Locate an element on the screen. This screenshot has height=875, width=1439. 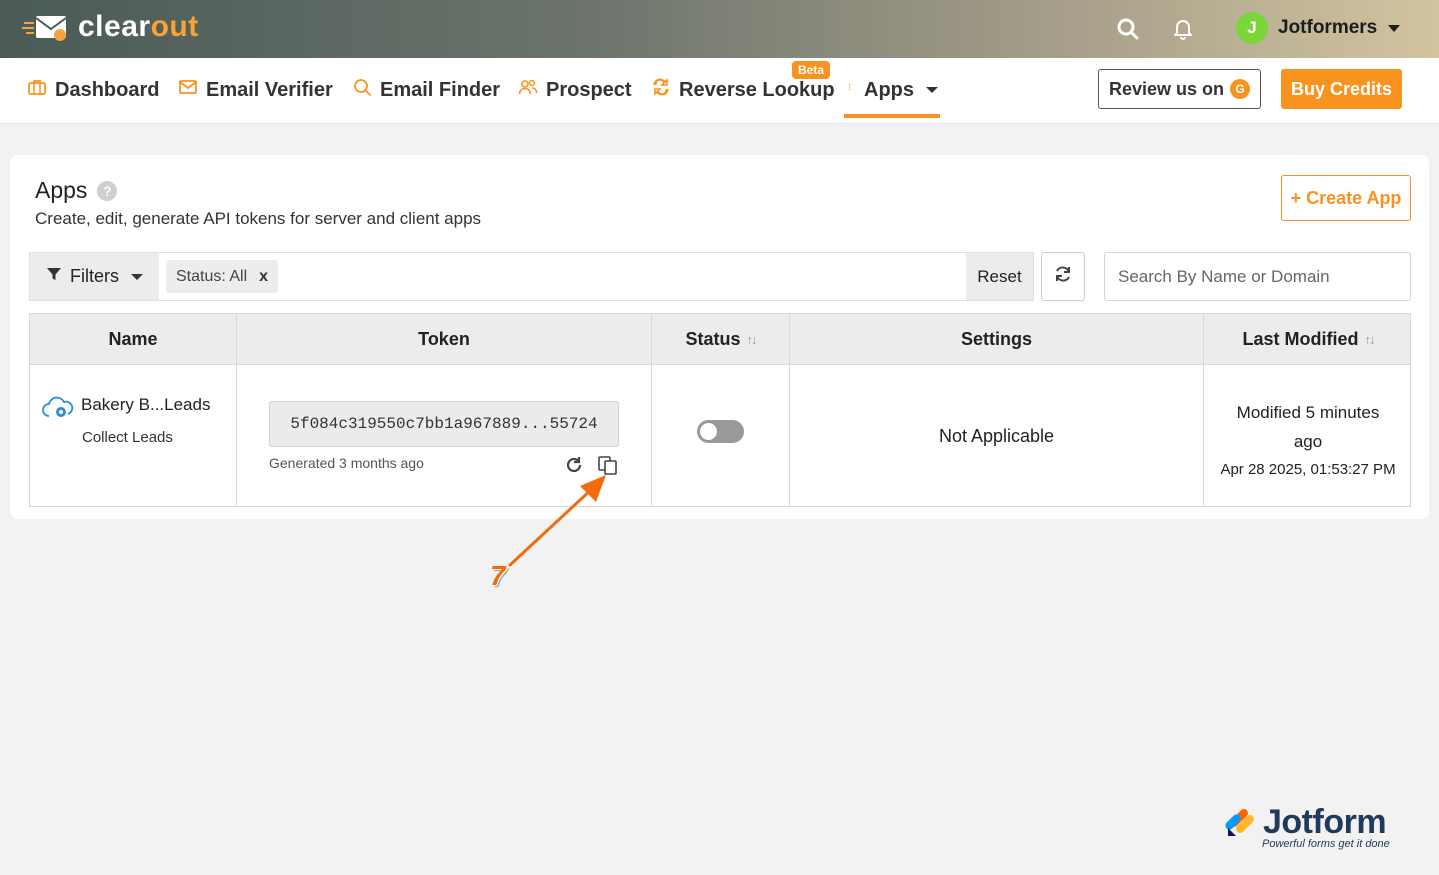
page-title: Apps ? is located at coordinates (76, 190).